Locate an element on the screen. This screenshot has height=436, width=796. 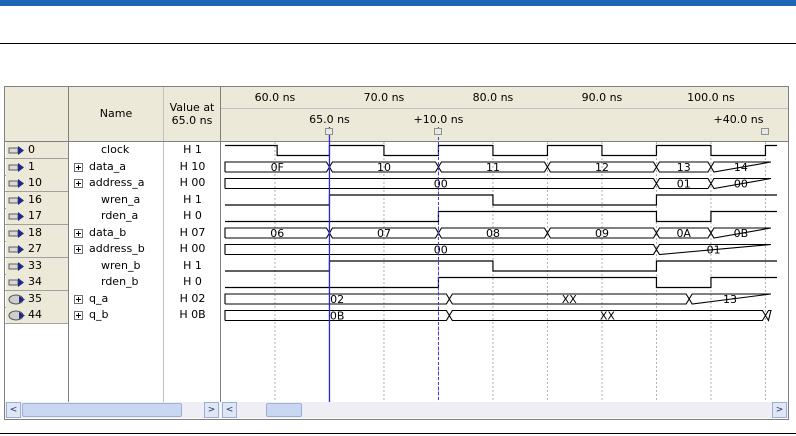
data_b-bus-value: 08 is located at coordinates (493, 233).